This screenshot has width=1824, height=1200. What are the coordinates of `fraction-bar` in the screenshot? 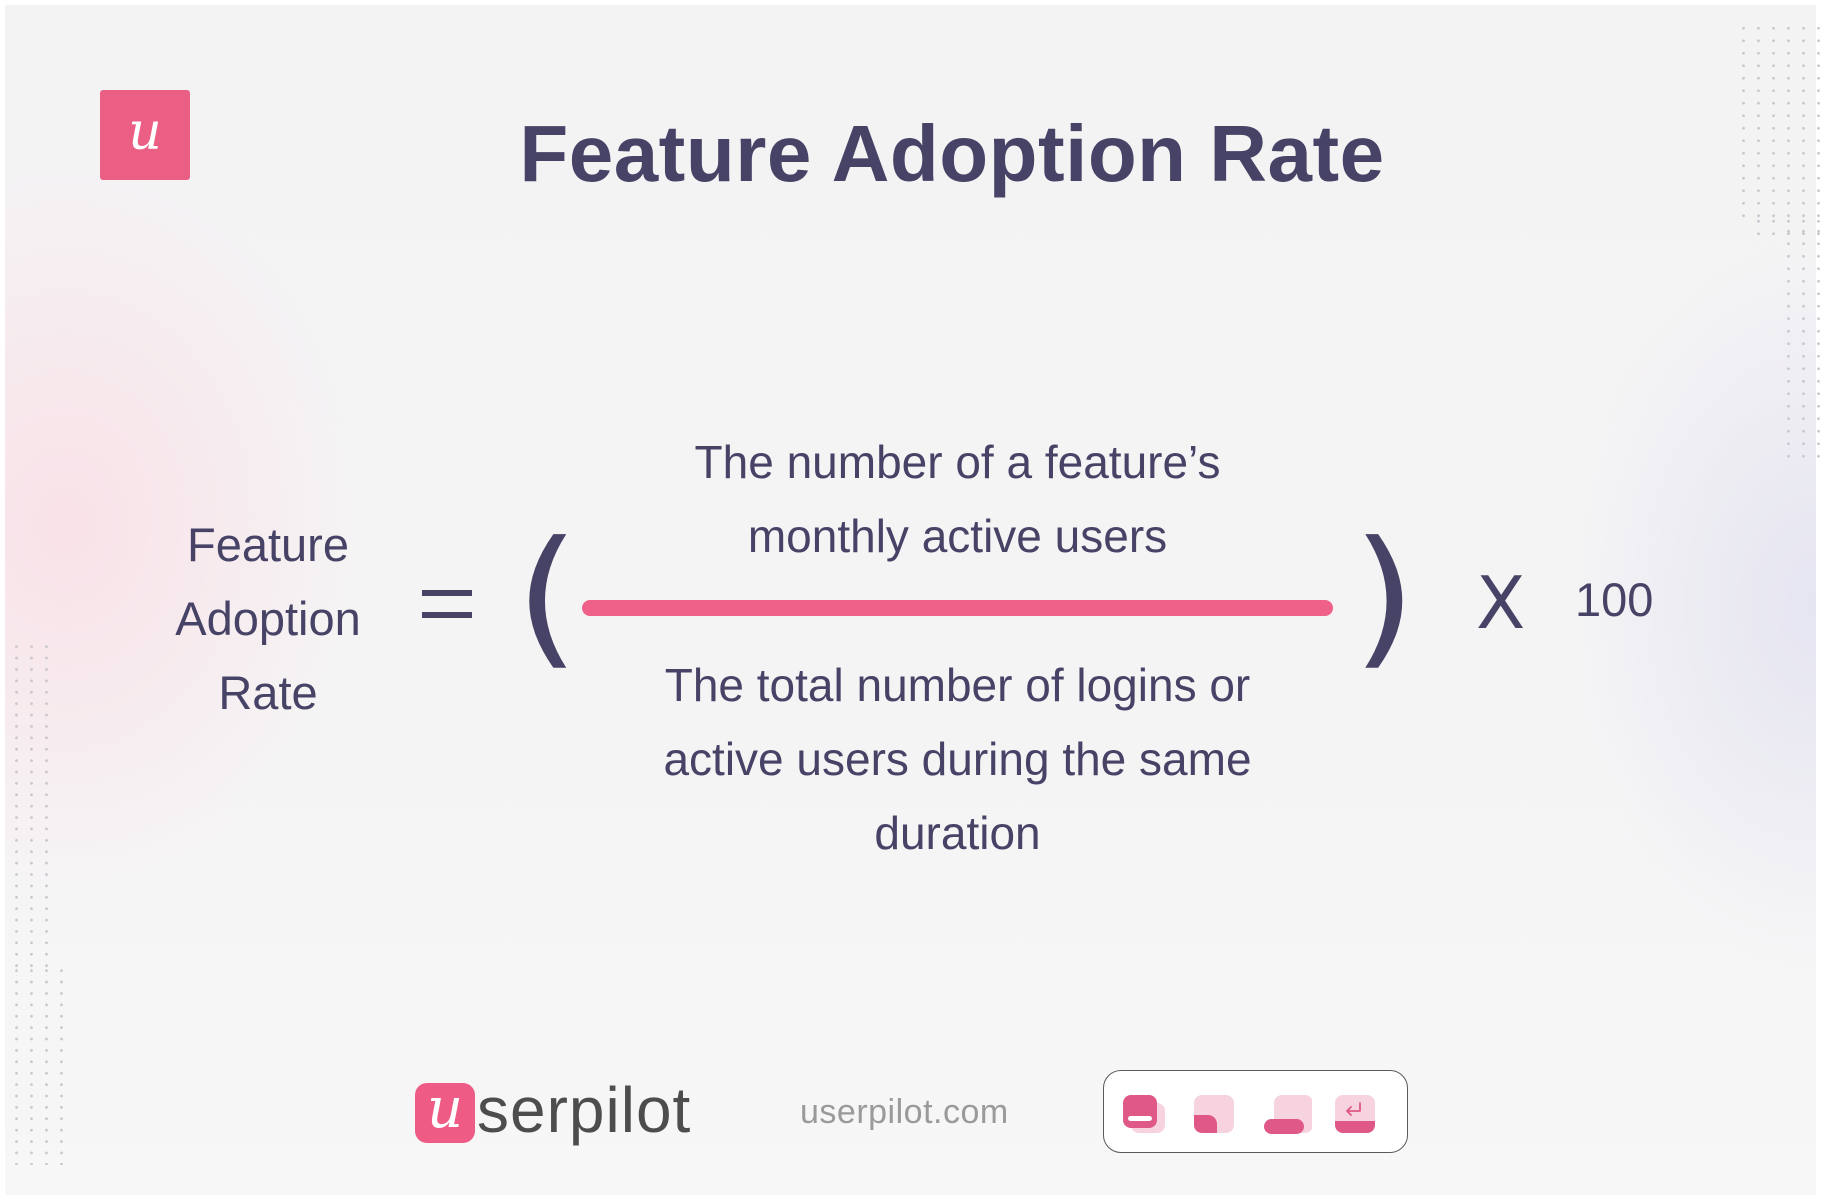 It's located at (957, 608).